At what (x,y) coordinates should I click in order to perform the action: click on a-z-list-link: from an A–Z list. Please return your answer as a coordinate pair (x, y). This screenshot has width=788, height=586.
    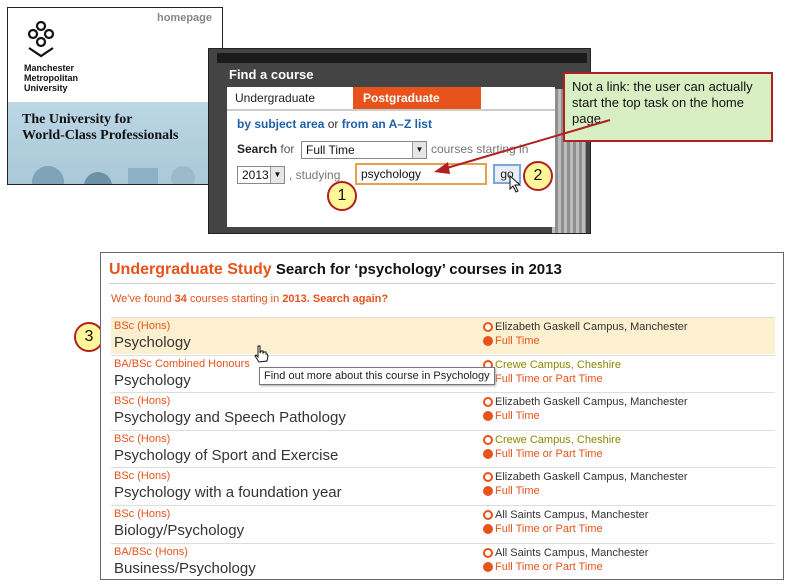
    Looking at the image, I should click on (387, 124).